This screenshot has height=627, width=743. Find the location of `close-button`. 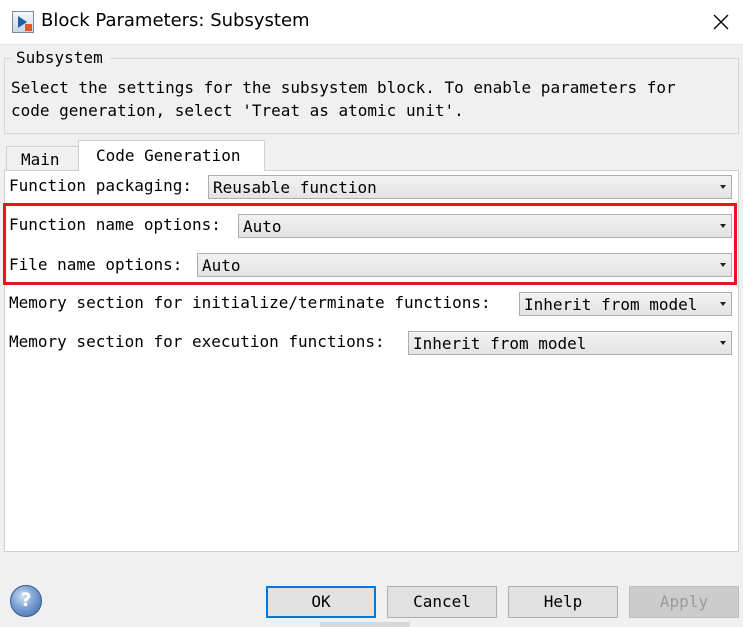

close-button is located at coordinates (720, 22).